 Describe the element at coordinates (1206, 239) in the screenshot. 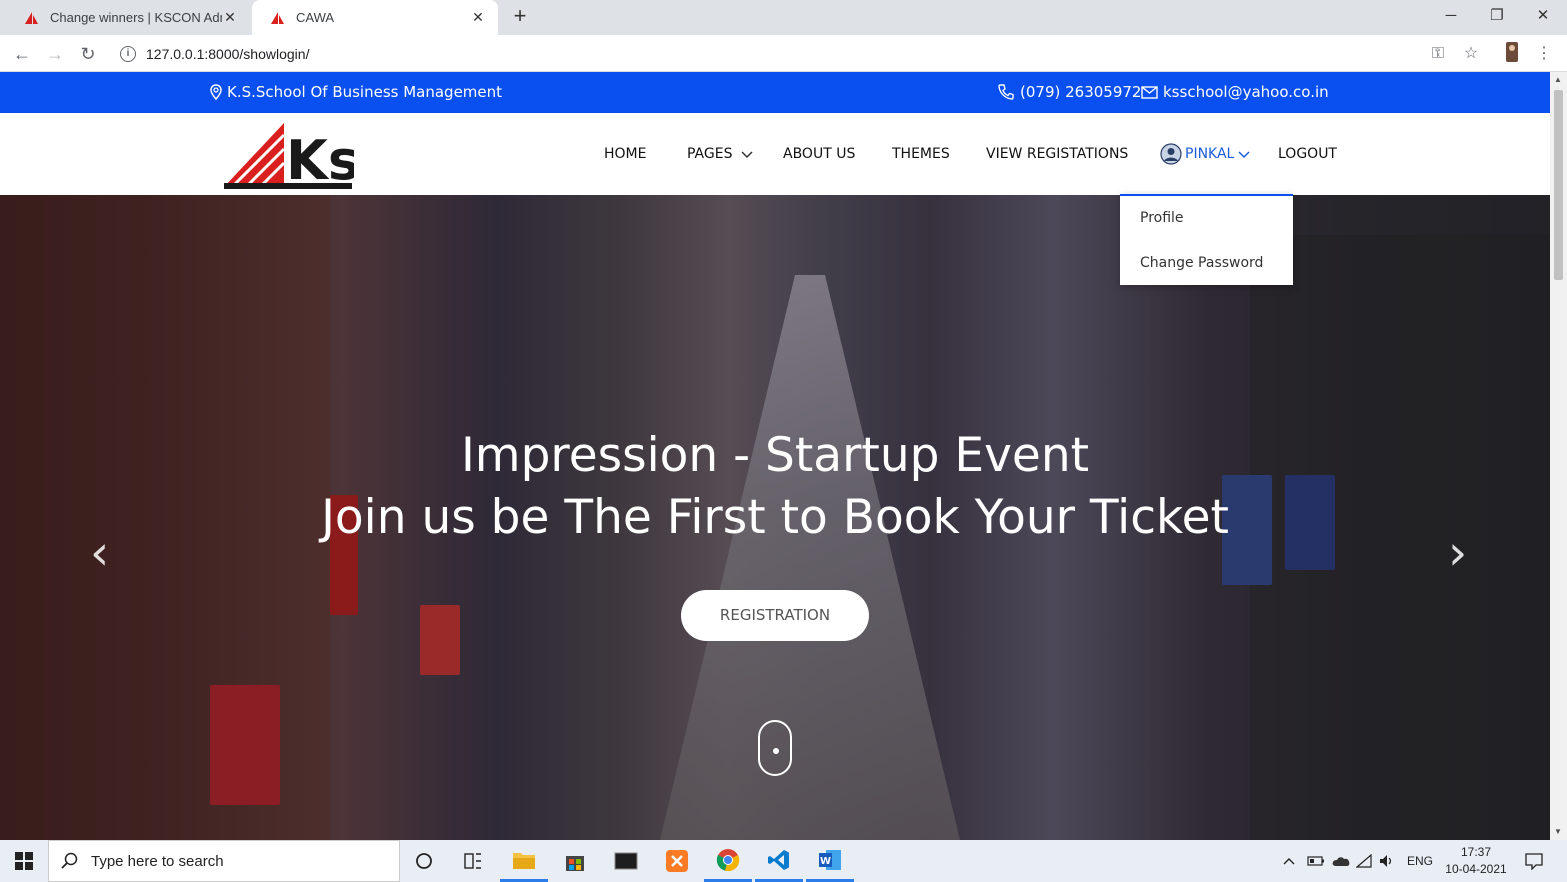

I see `user-dropdown-menu: Profile Change Password` at that location.